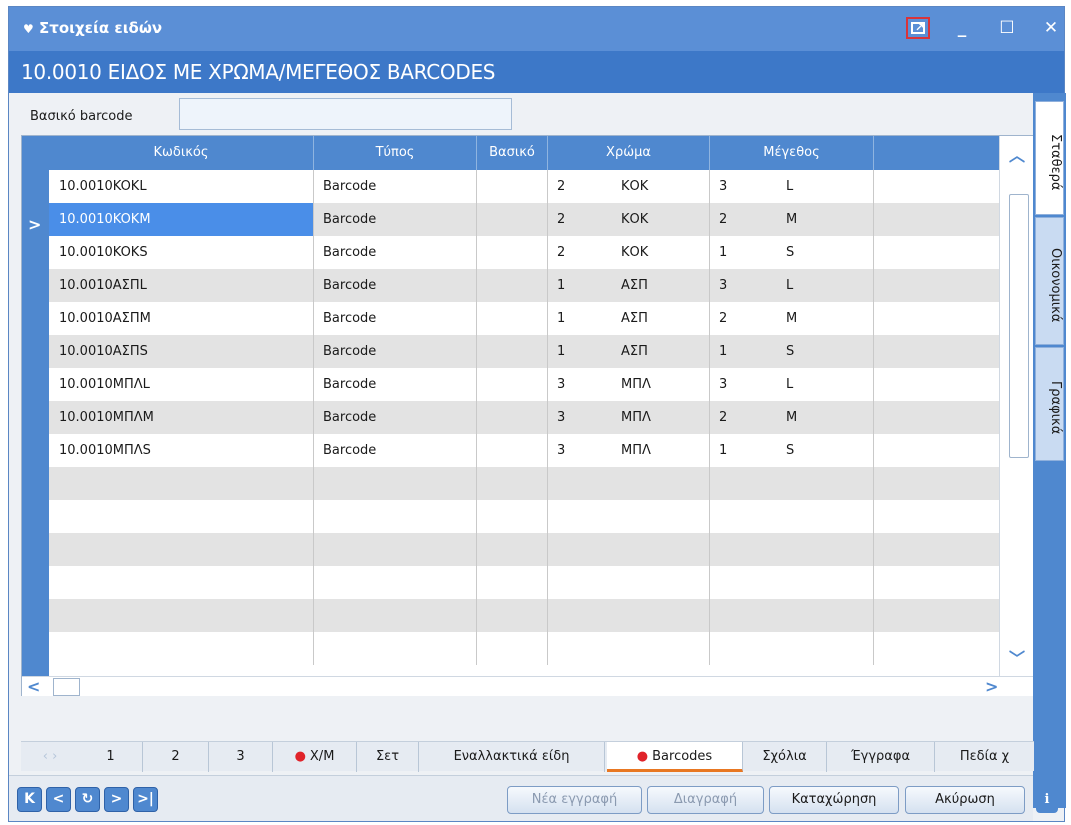 This screenshot has height=825, width=1071. What do you see at coordinates (116, 799) in the screenshot?
I see `next-record-icon: >` at bounding box center [116, 799].